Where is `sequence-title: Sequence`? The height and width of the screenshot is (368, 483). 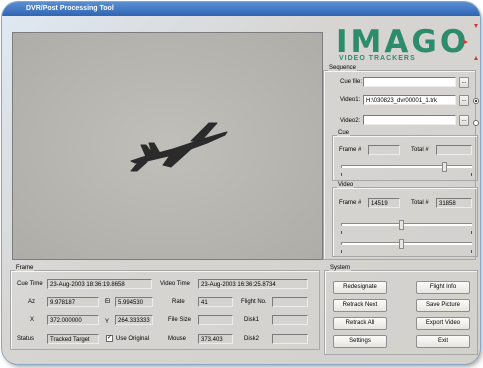
sequence-title: Sequence is located at coordinates (343, 68).